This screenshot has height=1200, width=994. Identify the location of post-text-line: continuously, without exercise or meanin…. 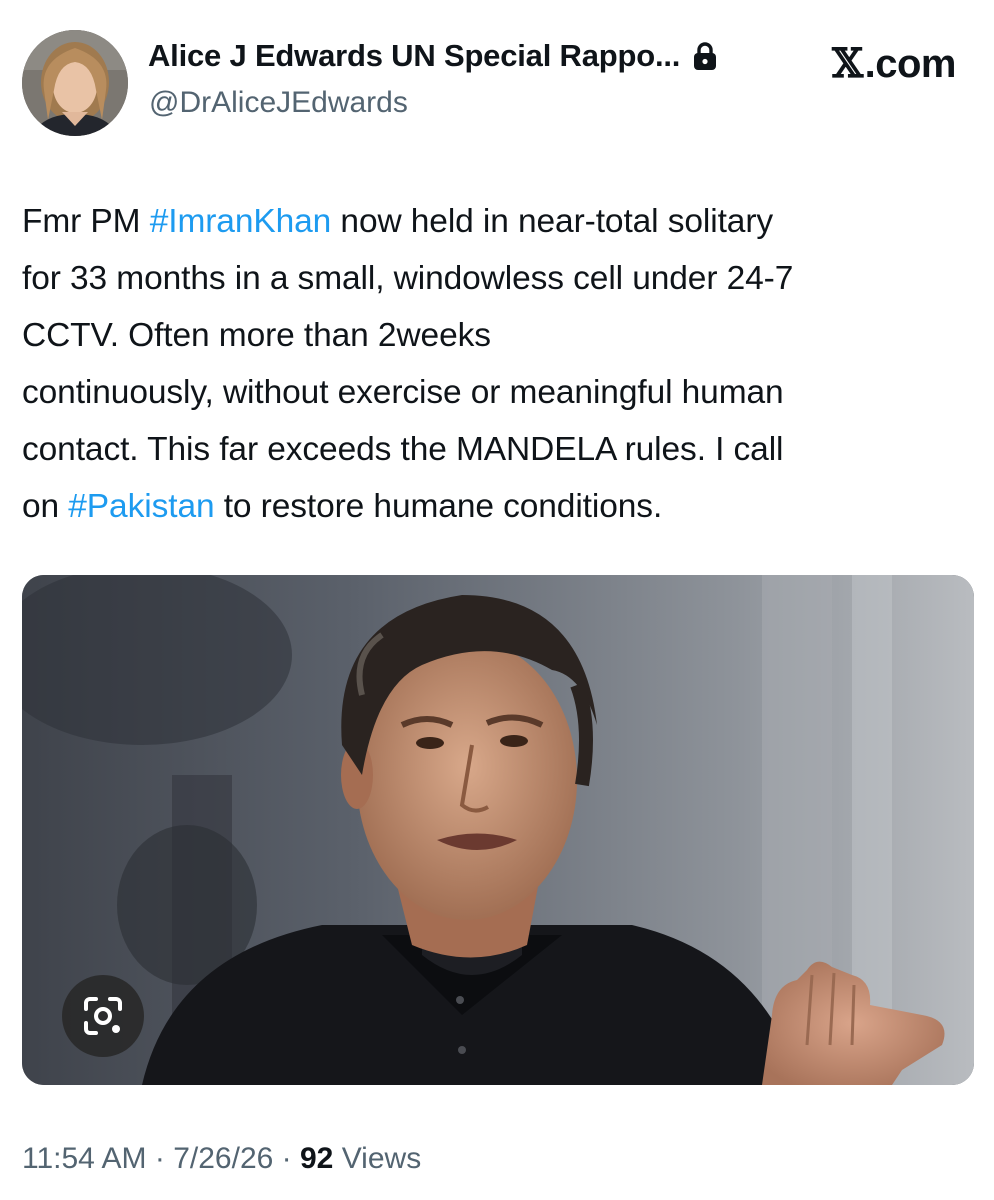
(403, 392).